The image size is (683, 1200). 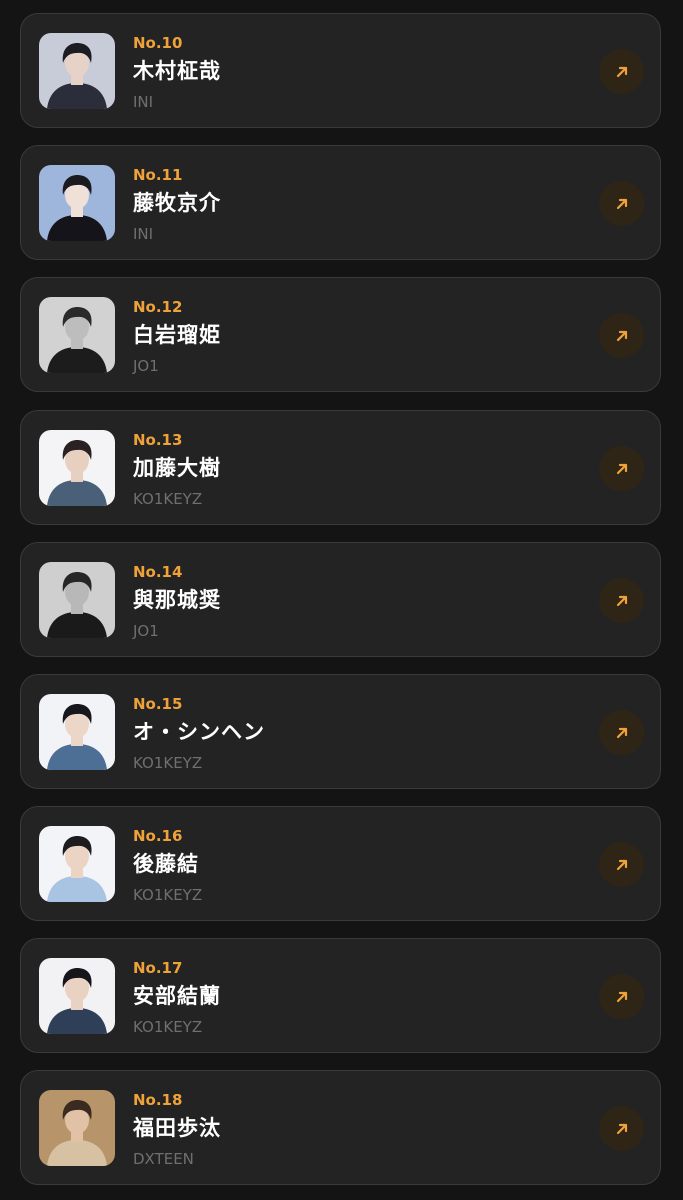 I want to click on ranking-card: No.18 福田歩汰 DXTEEN, so click(x=340, y=1127).